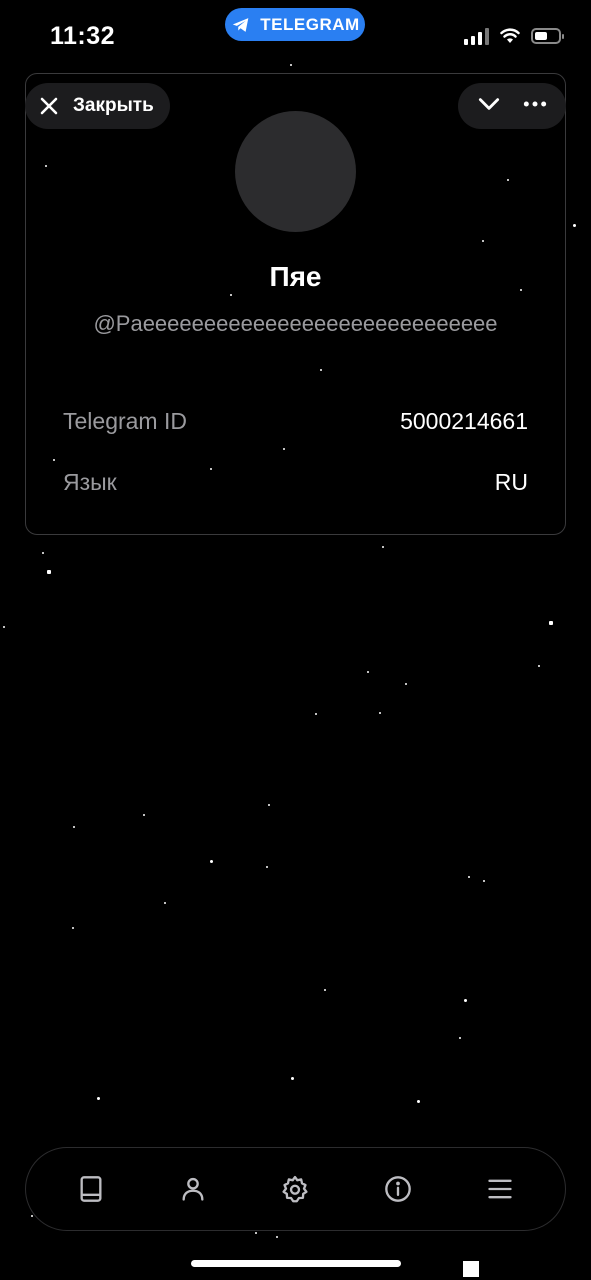  I want to click on tab-info, so click(398, 1189).